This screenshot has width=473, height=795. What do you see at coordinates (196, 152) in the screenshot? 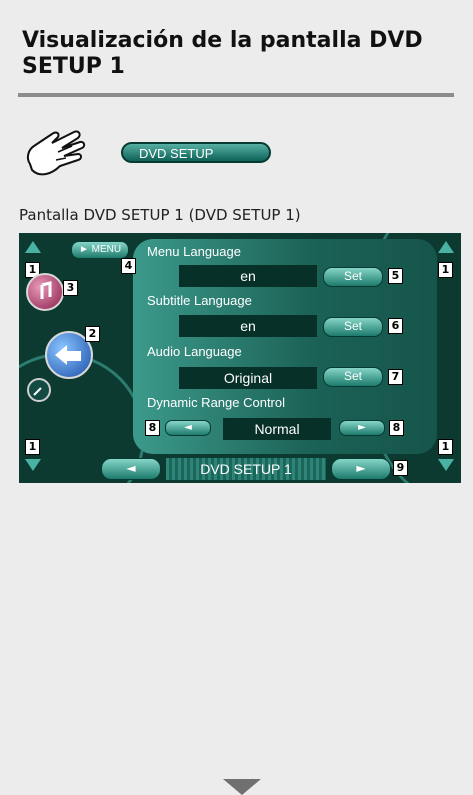
I see `dvd-setup-button: DVD SETUP` at bounding box center [196, 152].